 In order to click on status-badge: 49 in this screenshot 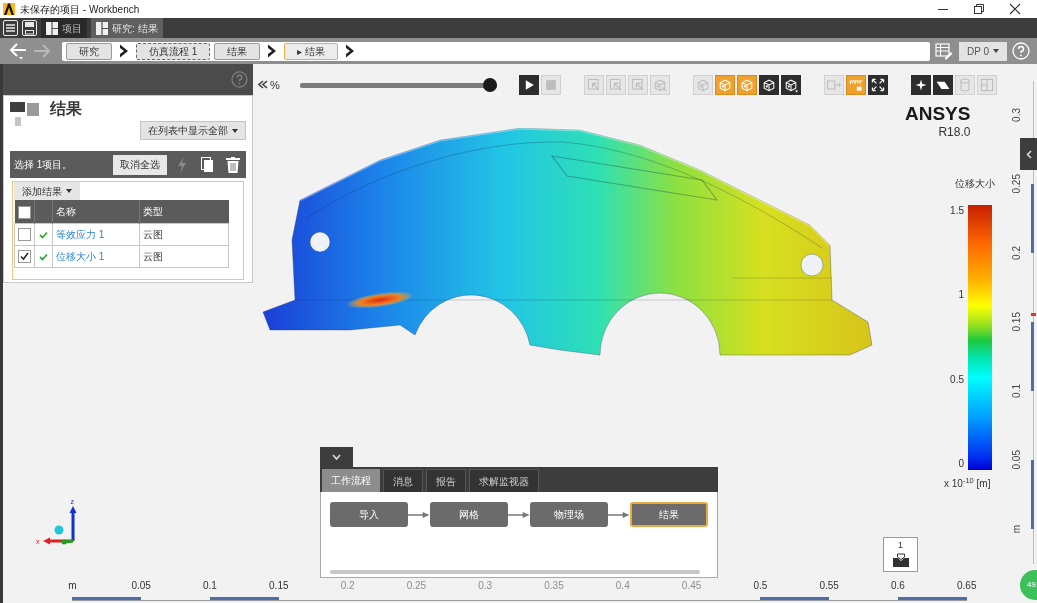, I will do `click(1028, 585)`.